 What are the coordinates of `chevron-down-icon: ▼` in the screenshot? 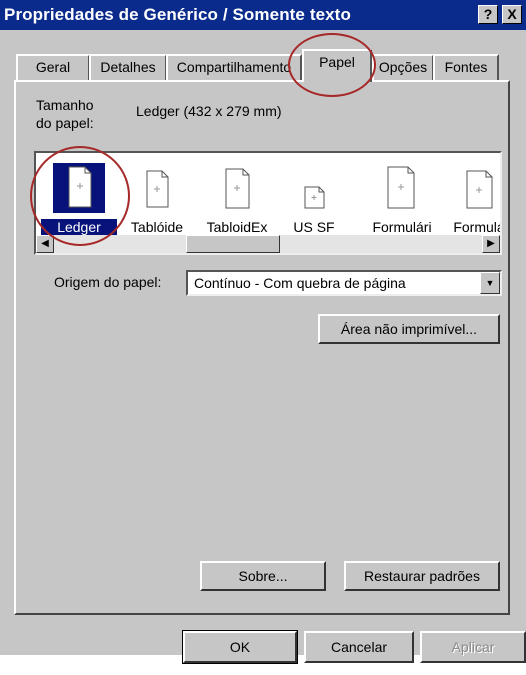 It's located at (490, 283).